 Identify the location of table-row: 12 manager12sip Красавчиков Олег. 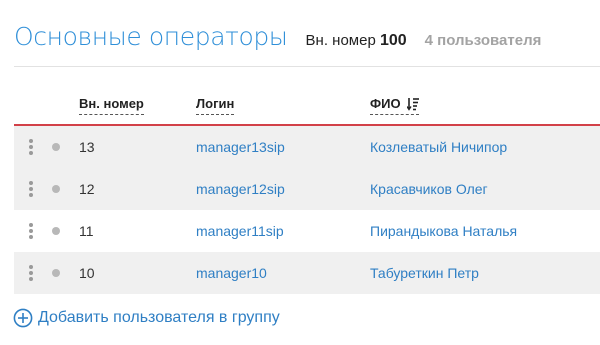
(307, 189).